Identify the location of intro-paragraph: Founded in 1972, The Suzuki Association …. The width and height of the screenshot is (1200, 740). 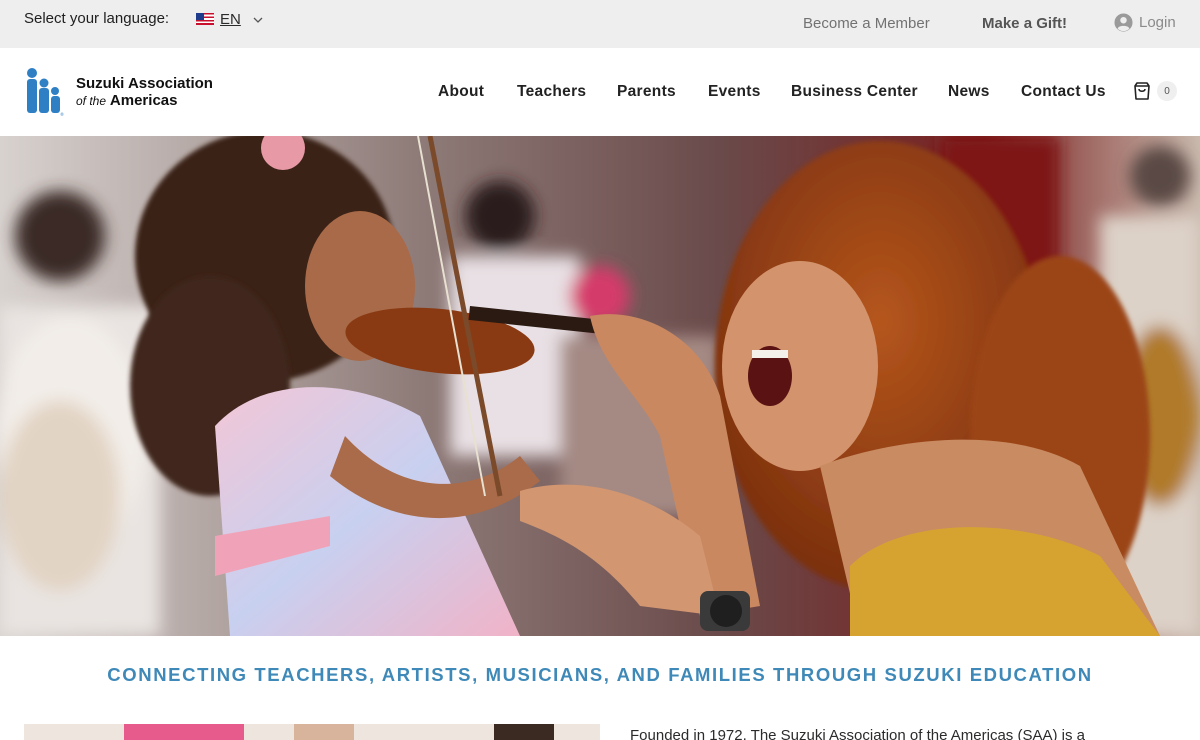
(857, 733).